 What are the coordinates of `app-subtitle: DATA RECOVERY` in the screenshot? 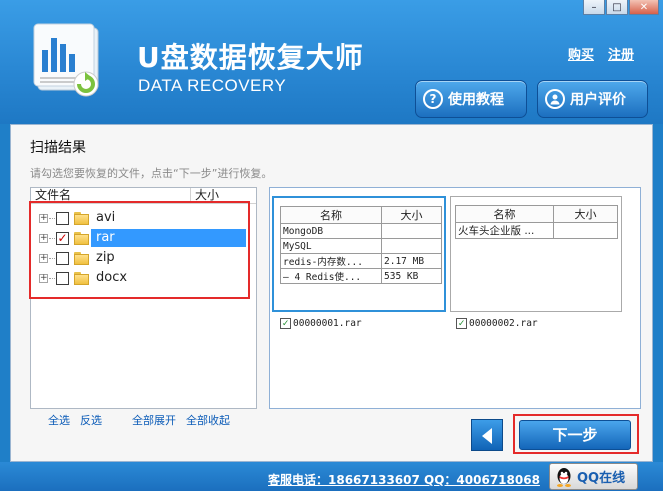 It's located at (212, 85).